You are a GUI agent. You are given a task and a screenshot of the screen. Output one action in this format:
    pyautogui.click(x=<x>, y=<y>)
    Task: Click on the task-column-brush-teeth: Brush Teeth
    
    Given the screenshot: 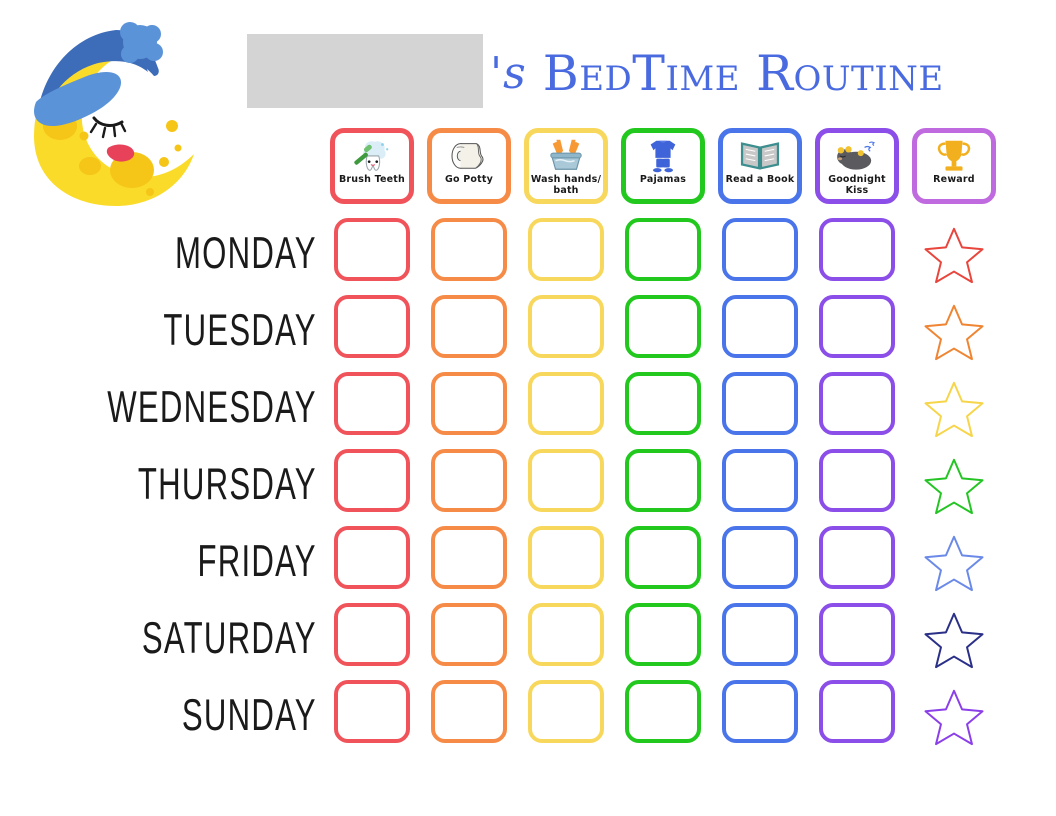 What is the action you would take?
    pyautogui.click(x=372, y=435)
    